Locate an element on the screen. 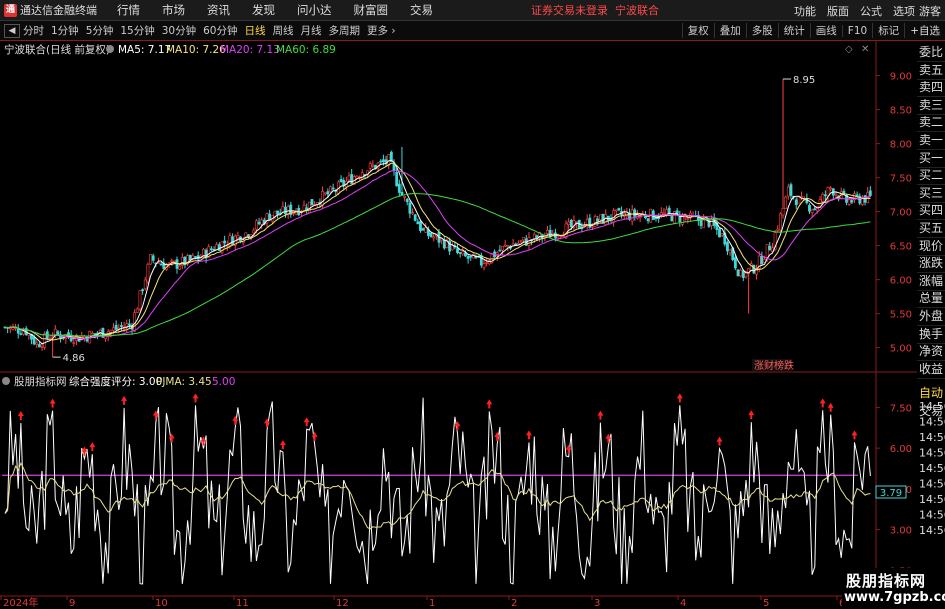  menu-market: 市场 is located at coordinates (173, 10).